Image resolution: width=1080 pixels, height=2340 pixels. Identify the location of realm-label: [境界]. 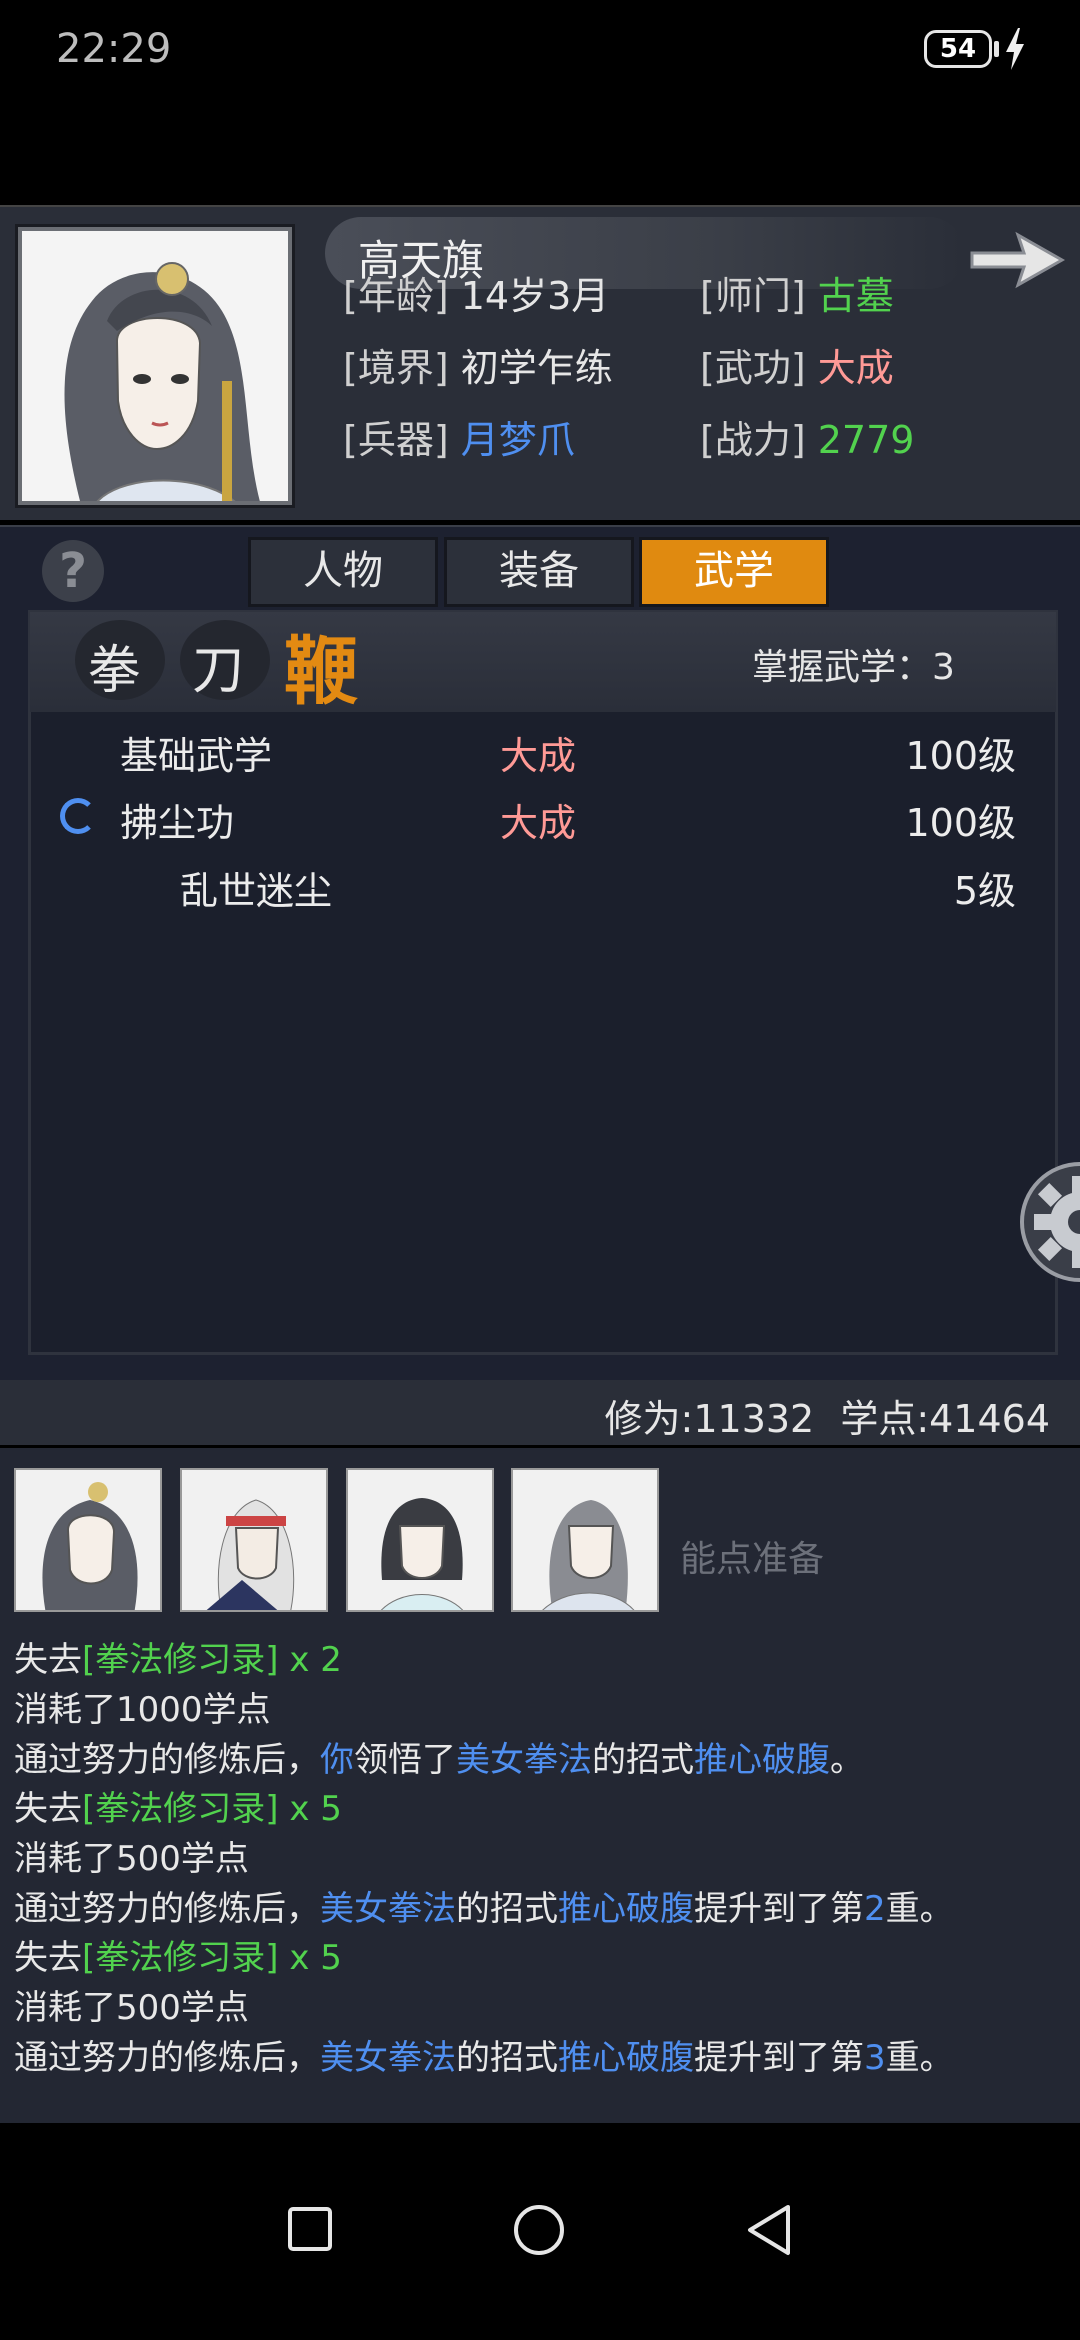
(396, 368).